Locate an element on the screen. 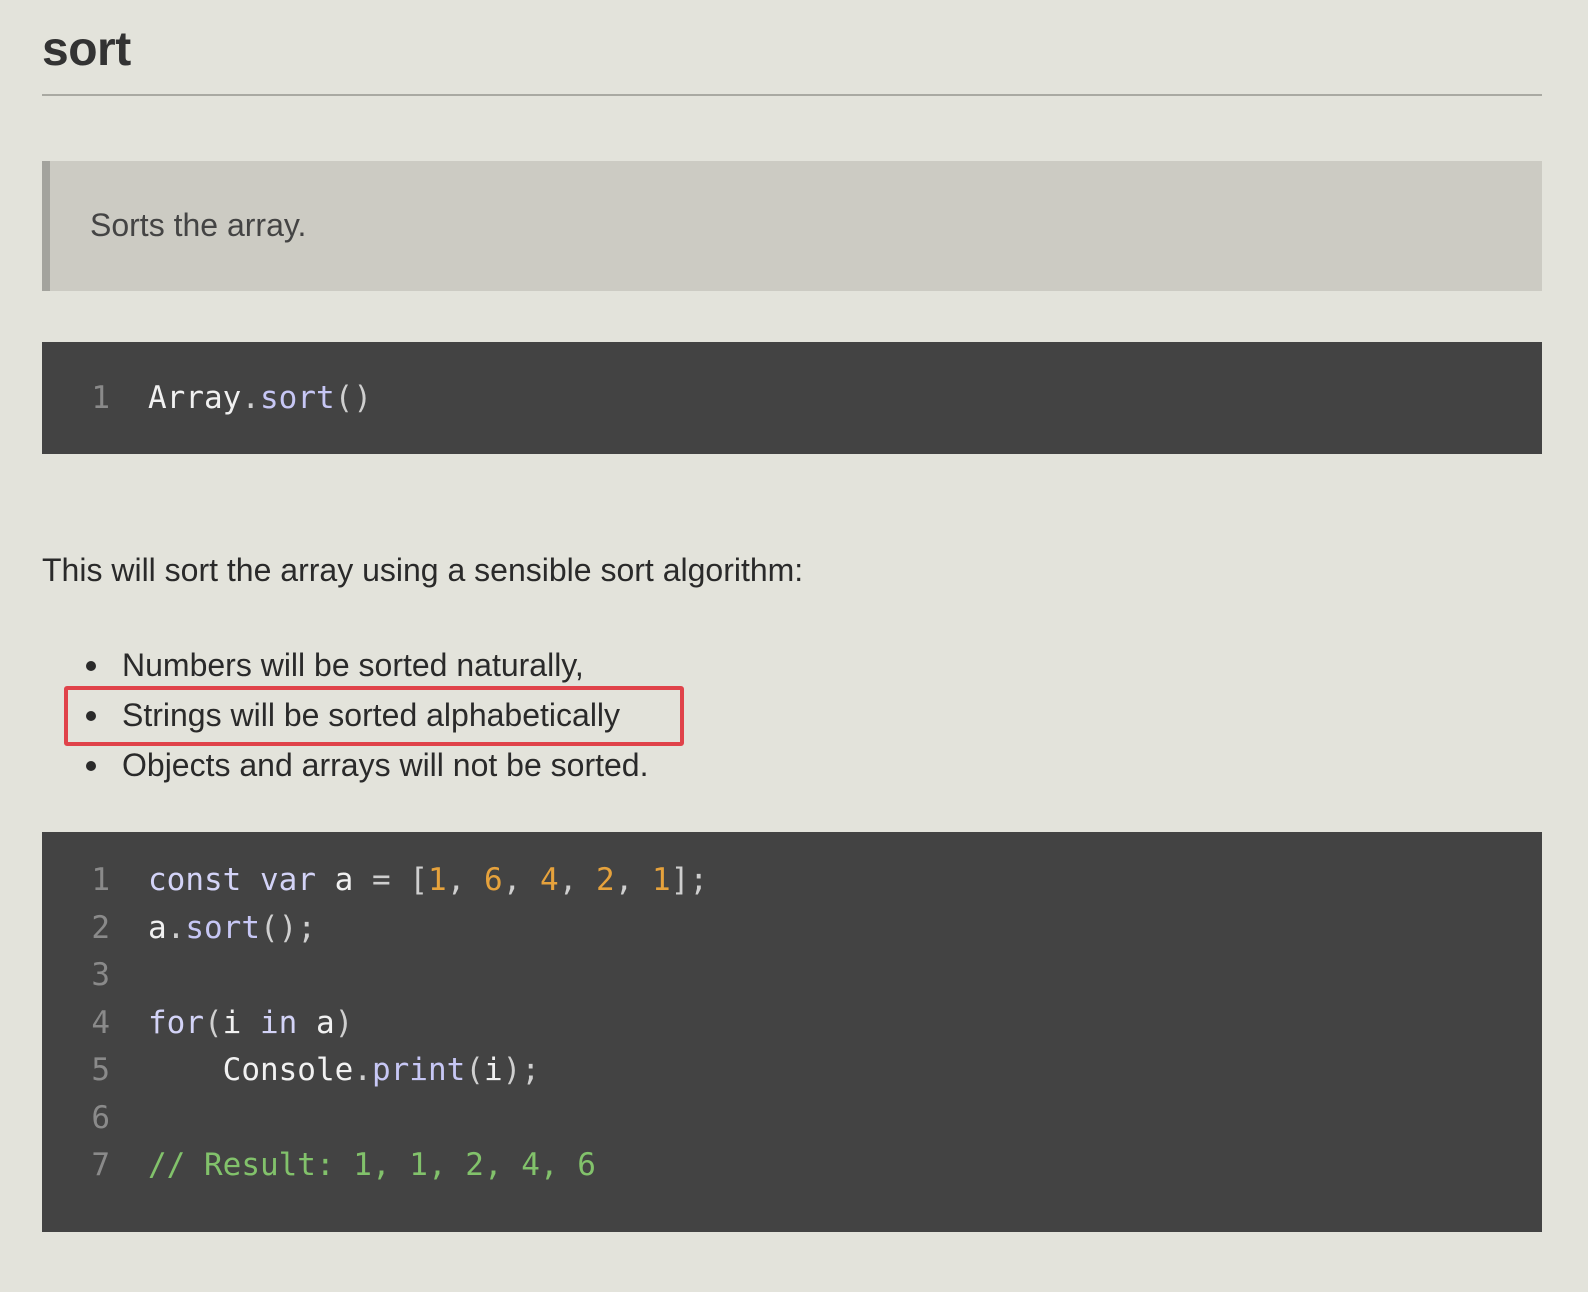  code-token: const is located at coordinates (195, 880).